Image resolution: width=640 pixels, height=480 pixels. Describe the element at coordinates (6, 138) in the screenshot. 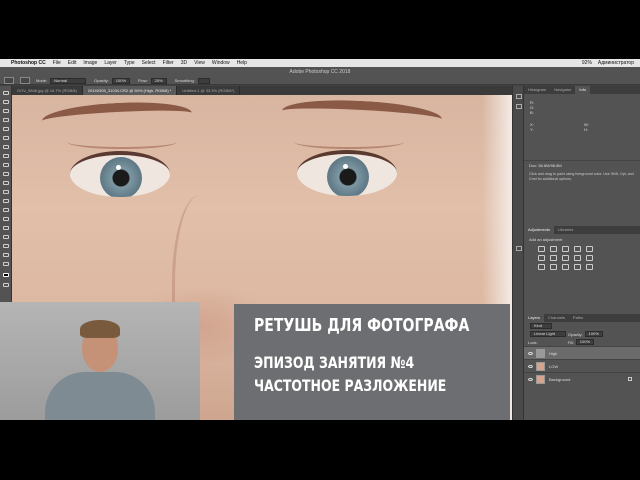

I see `eyedropper-tool-icon` at that location.